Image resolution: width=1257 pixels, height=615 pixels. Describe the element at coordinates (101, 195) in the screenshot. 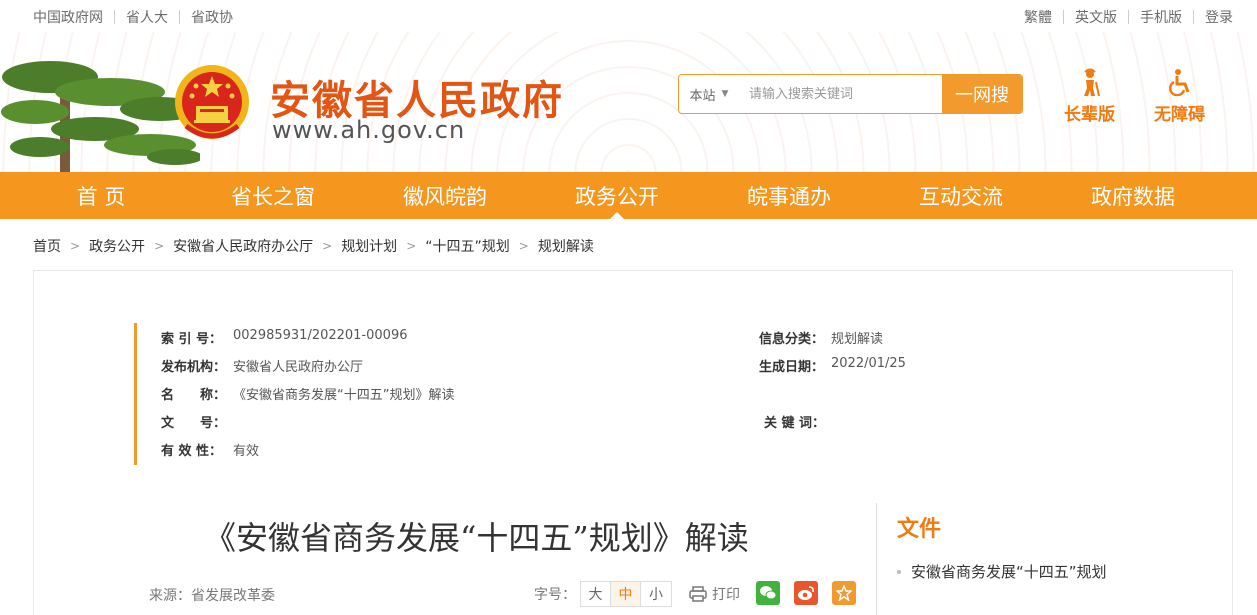

I see `nav-home: 首 页` at that location.